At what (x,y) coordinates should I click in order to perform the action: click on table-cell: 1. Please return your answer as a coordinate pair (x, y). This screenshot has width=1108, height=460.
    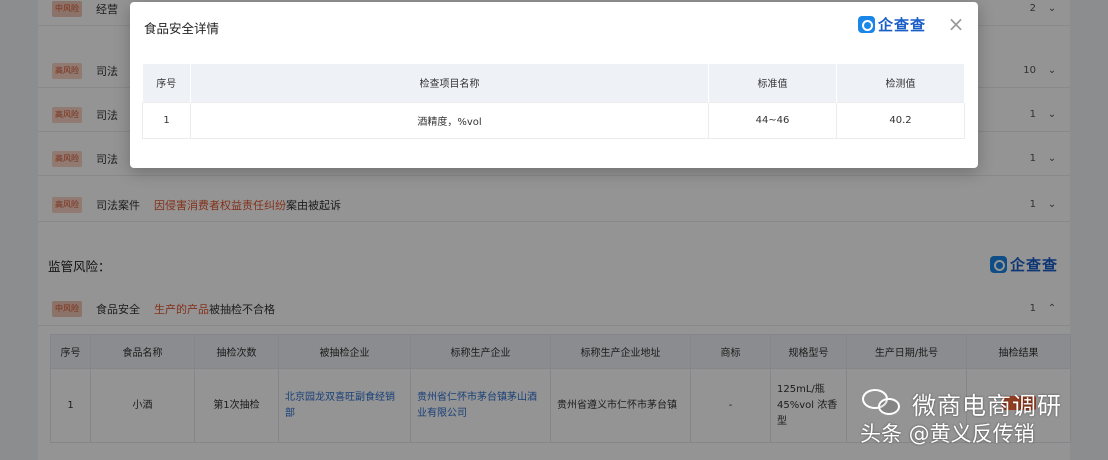
    Looking at the image, I should click on (166, 120).